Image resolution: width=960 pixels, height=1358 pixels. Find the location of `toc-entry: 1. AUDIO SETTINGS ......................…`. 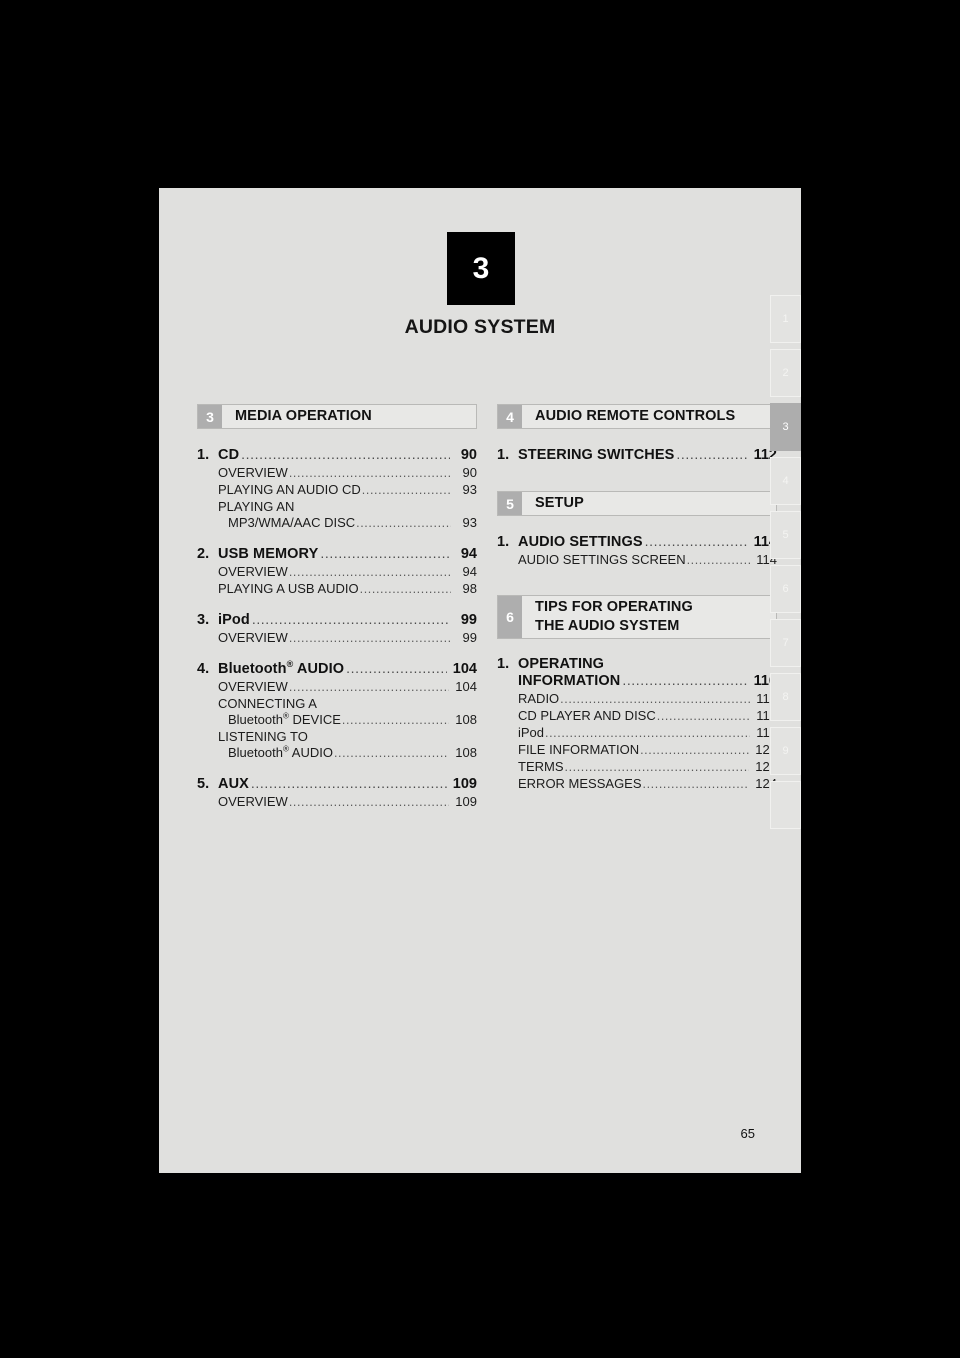

toc-entry: 1. AUDIO SETTINGS ......................… is located at coordinates (637, 541).